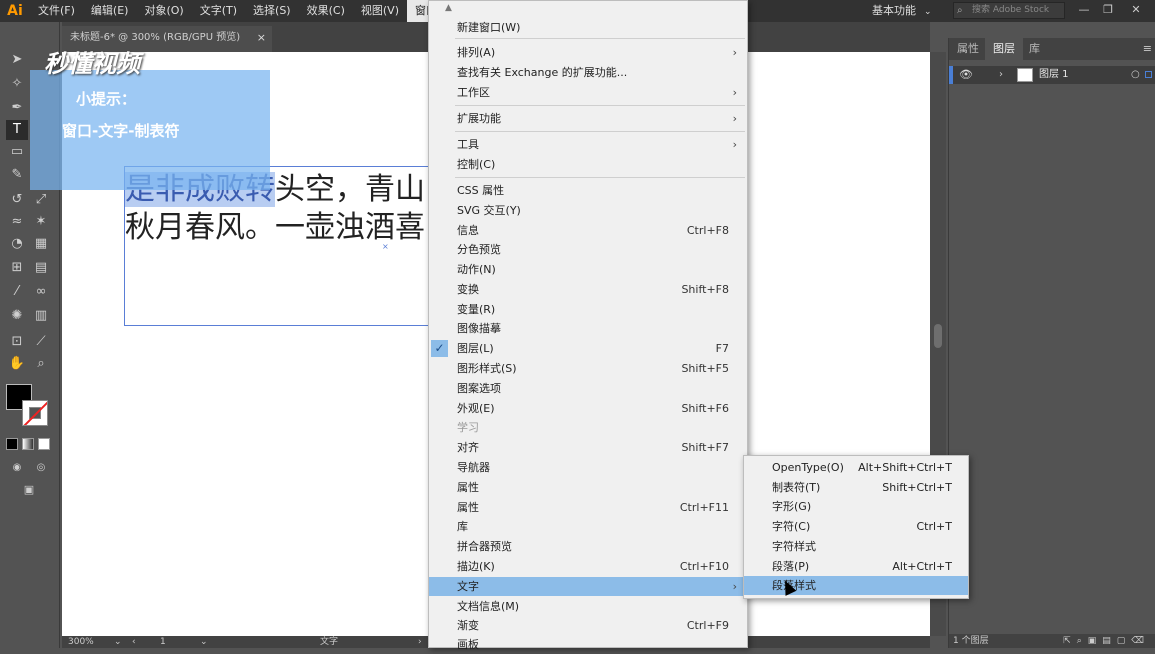 This screenshot has width=1155, height=654. Describe the element at coordinates (938, 336) in the screenshot. I see `scrollbar-thumb` at that location.